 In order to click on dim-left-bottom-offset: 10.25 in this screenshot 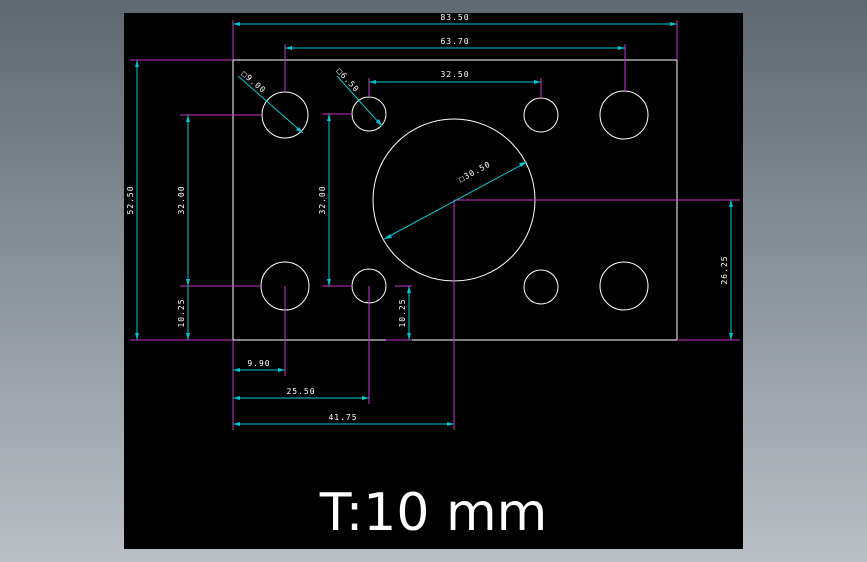, I will do `click(181, 312)`.